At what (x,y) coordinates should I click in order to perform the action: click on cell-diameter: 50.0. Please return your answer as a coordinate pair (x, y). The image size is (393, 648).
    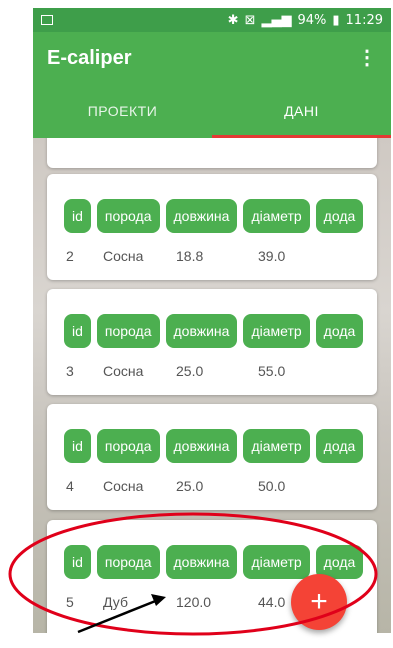
    Looking at the image, I should click on (272, 486).